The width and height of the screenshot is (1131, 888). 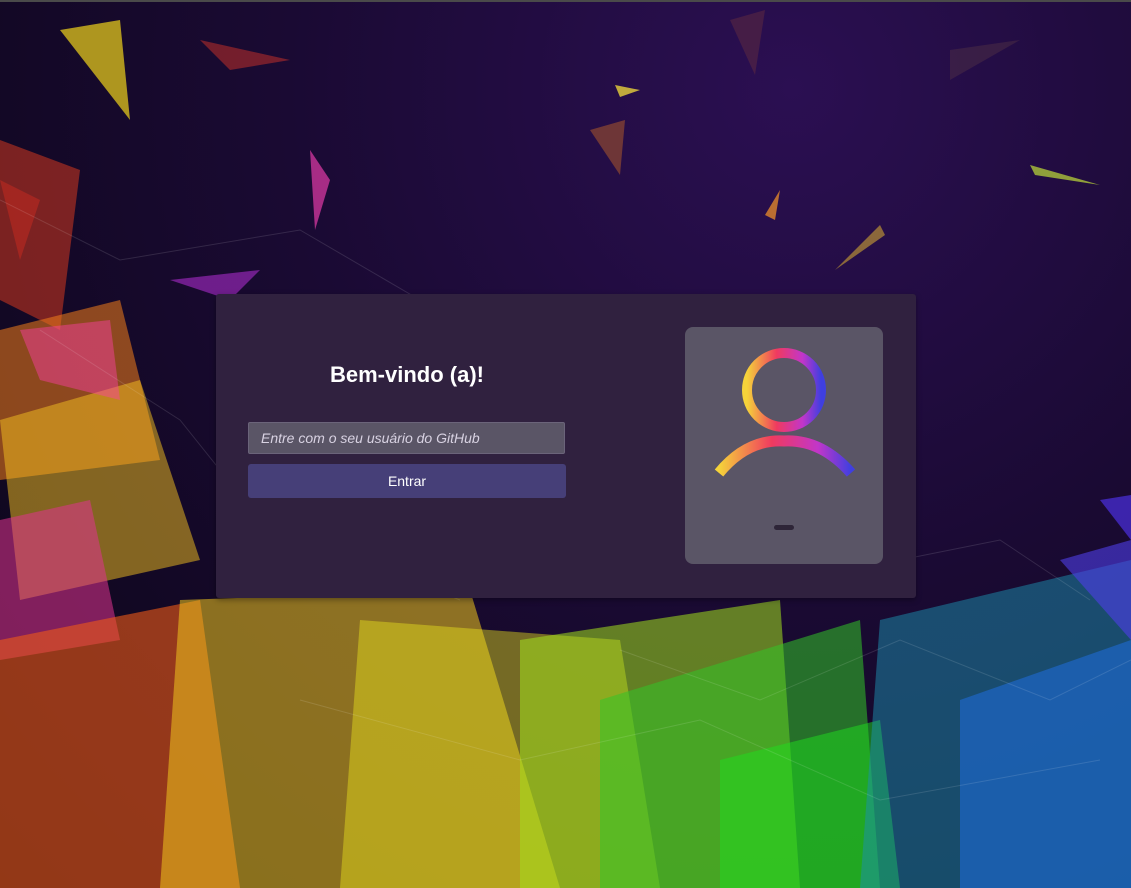 What do you see at coordinates (407, 374) in the screenshot?
I see `welcome-title: Bem-vindo (a)!` at bounding box center [407, 374].